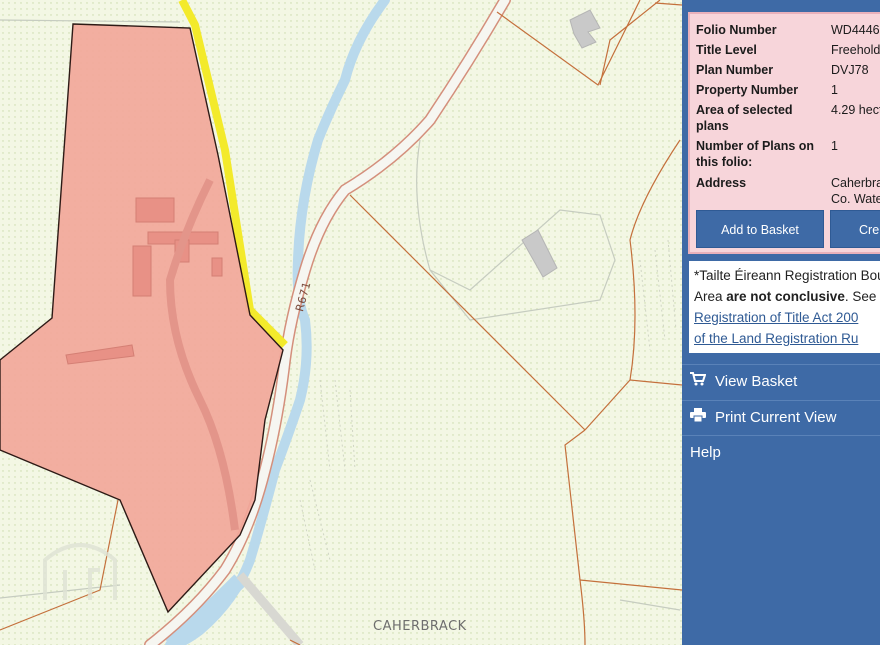 Image resolution: width=880 pixels, height=645 pixels. I want to click on land-registration-rules-link: of the Land Registration Ru, so click(776, 338).